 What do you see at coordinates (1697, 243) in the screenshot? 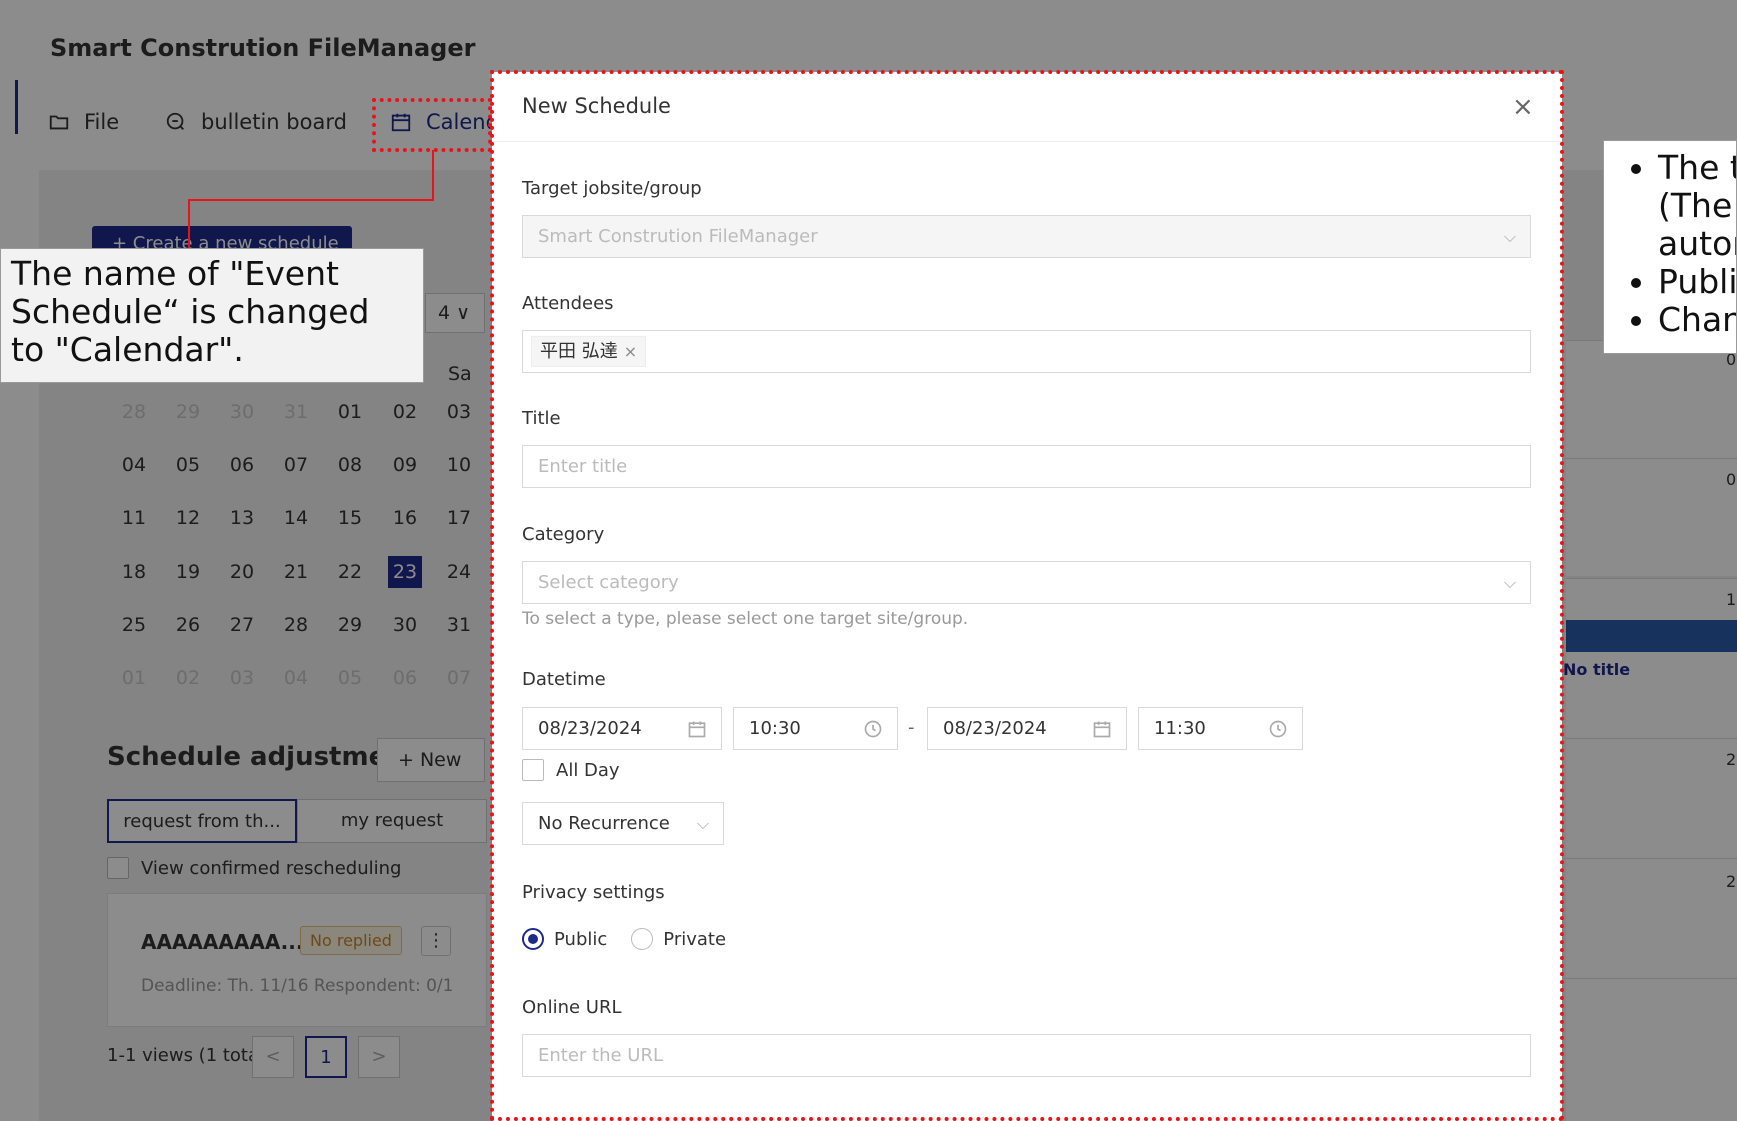
I see `callout-line: autor` at bounding box center [1697, 243].